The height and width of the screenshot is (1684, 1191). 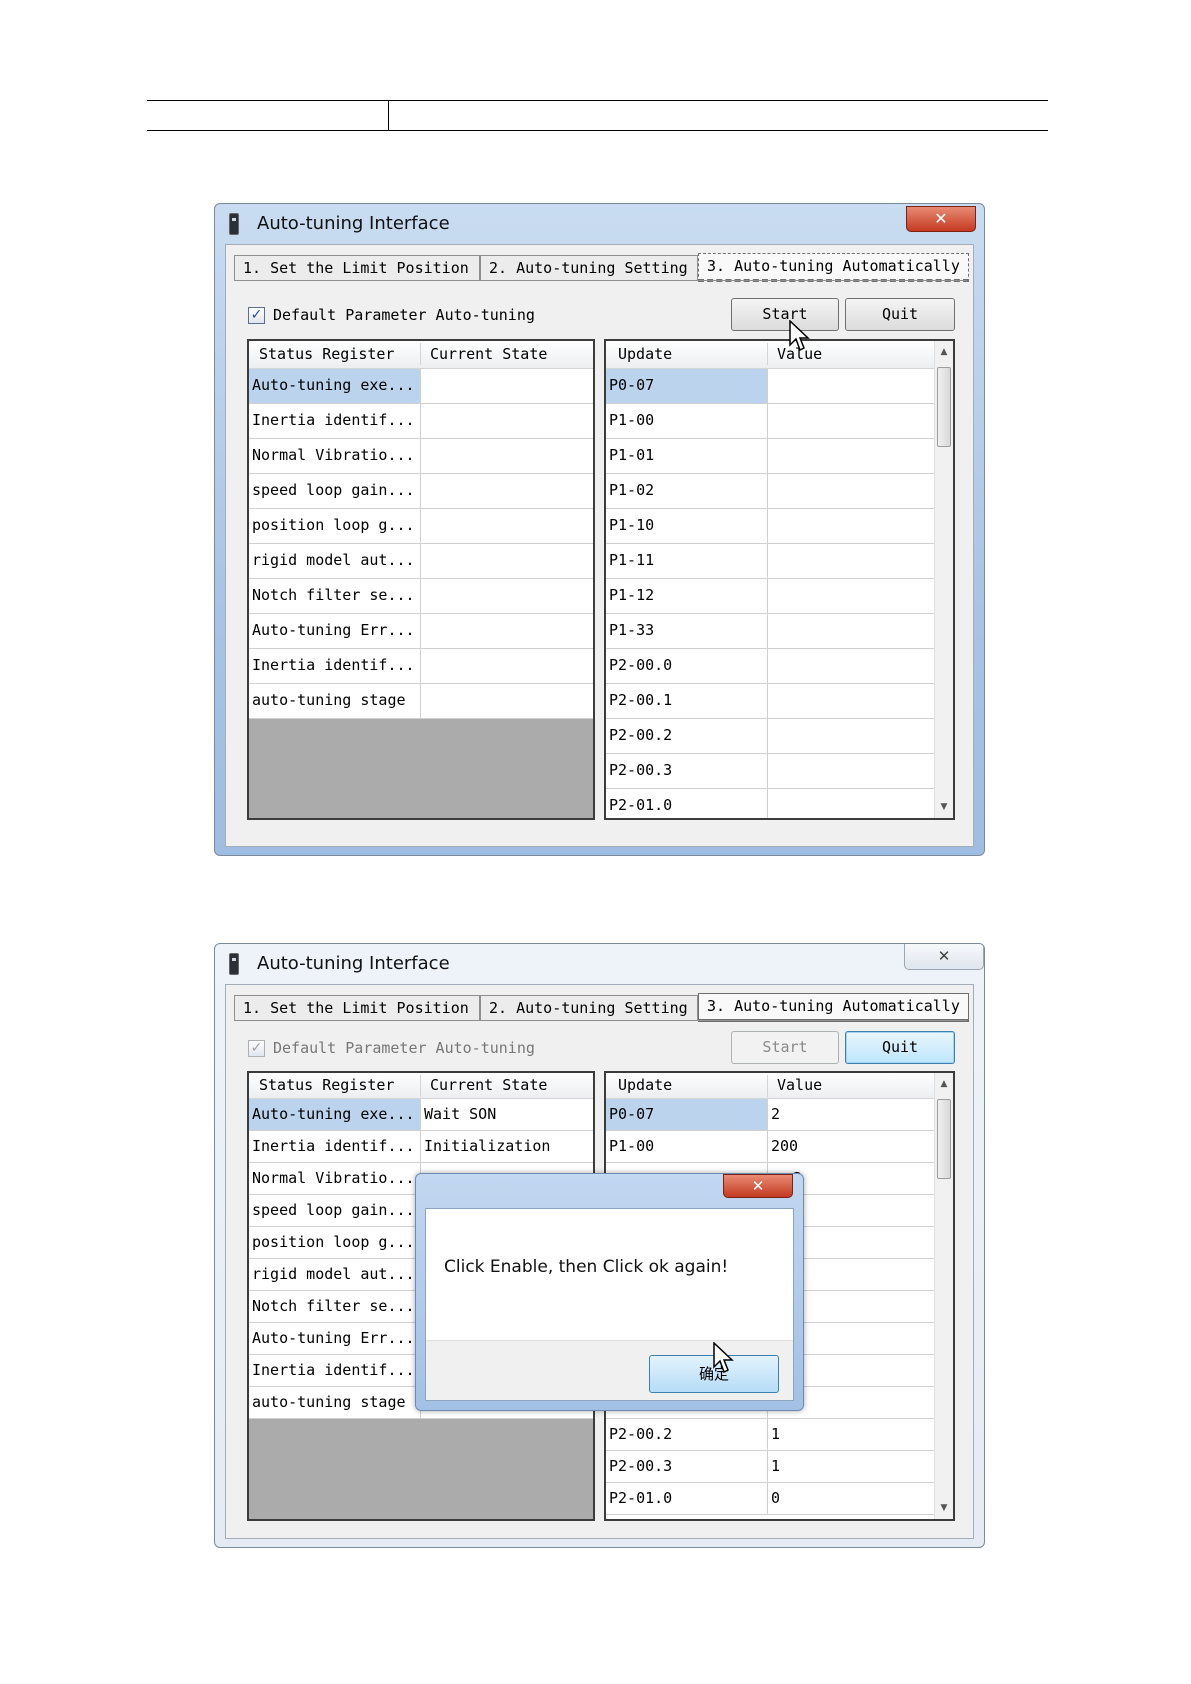 I want to click on table-row: auto-tuning stage, so click(x=421, y=701).